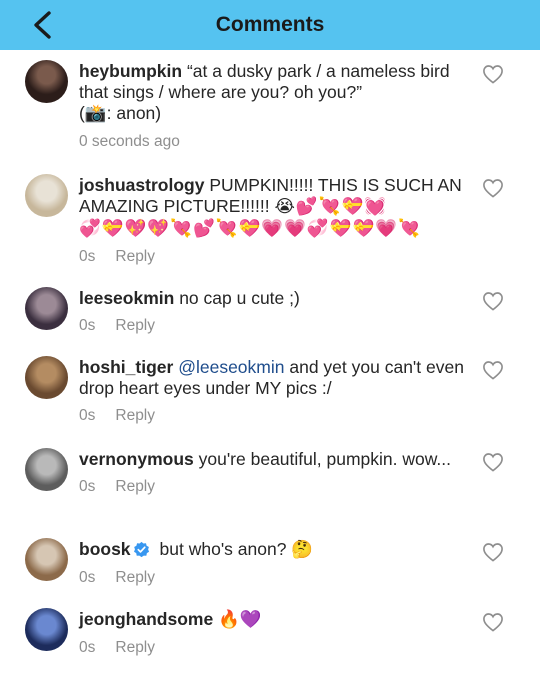  Describe the element at coordinates (105, 549) in the screenshot. I see `comment-username: boosk` at that location.